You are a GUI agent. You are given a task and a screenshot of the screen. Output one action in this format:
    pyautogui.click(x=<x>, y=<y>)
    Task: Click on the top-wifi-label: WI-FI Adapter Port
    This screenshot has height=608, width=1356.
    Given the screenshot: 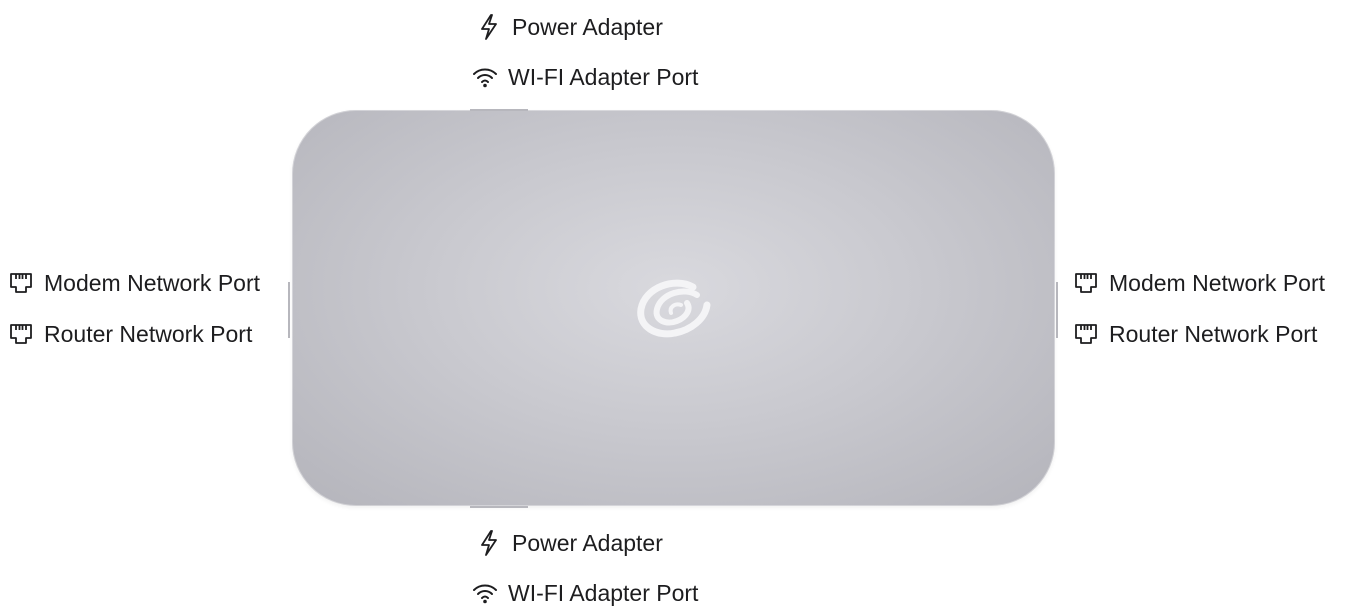 What is the action you would take?
    pyautogui.click(x=585, y=77)
    